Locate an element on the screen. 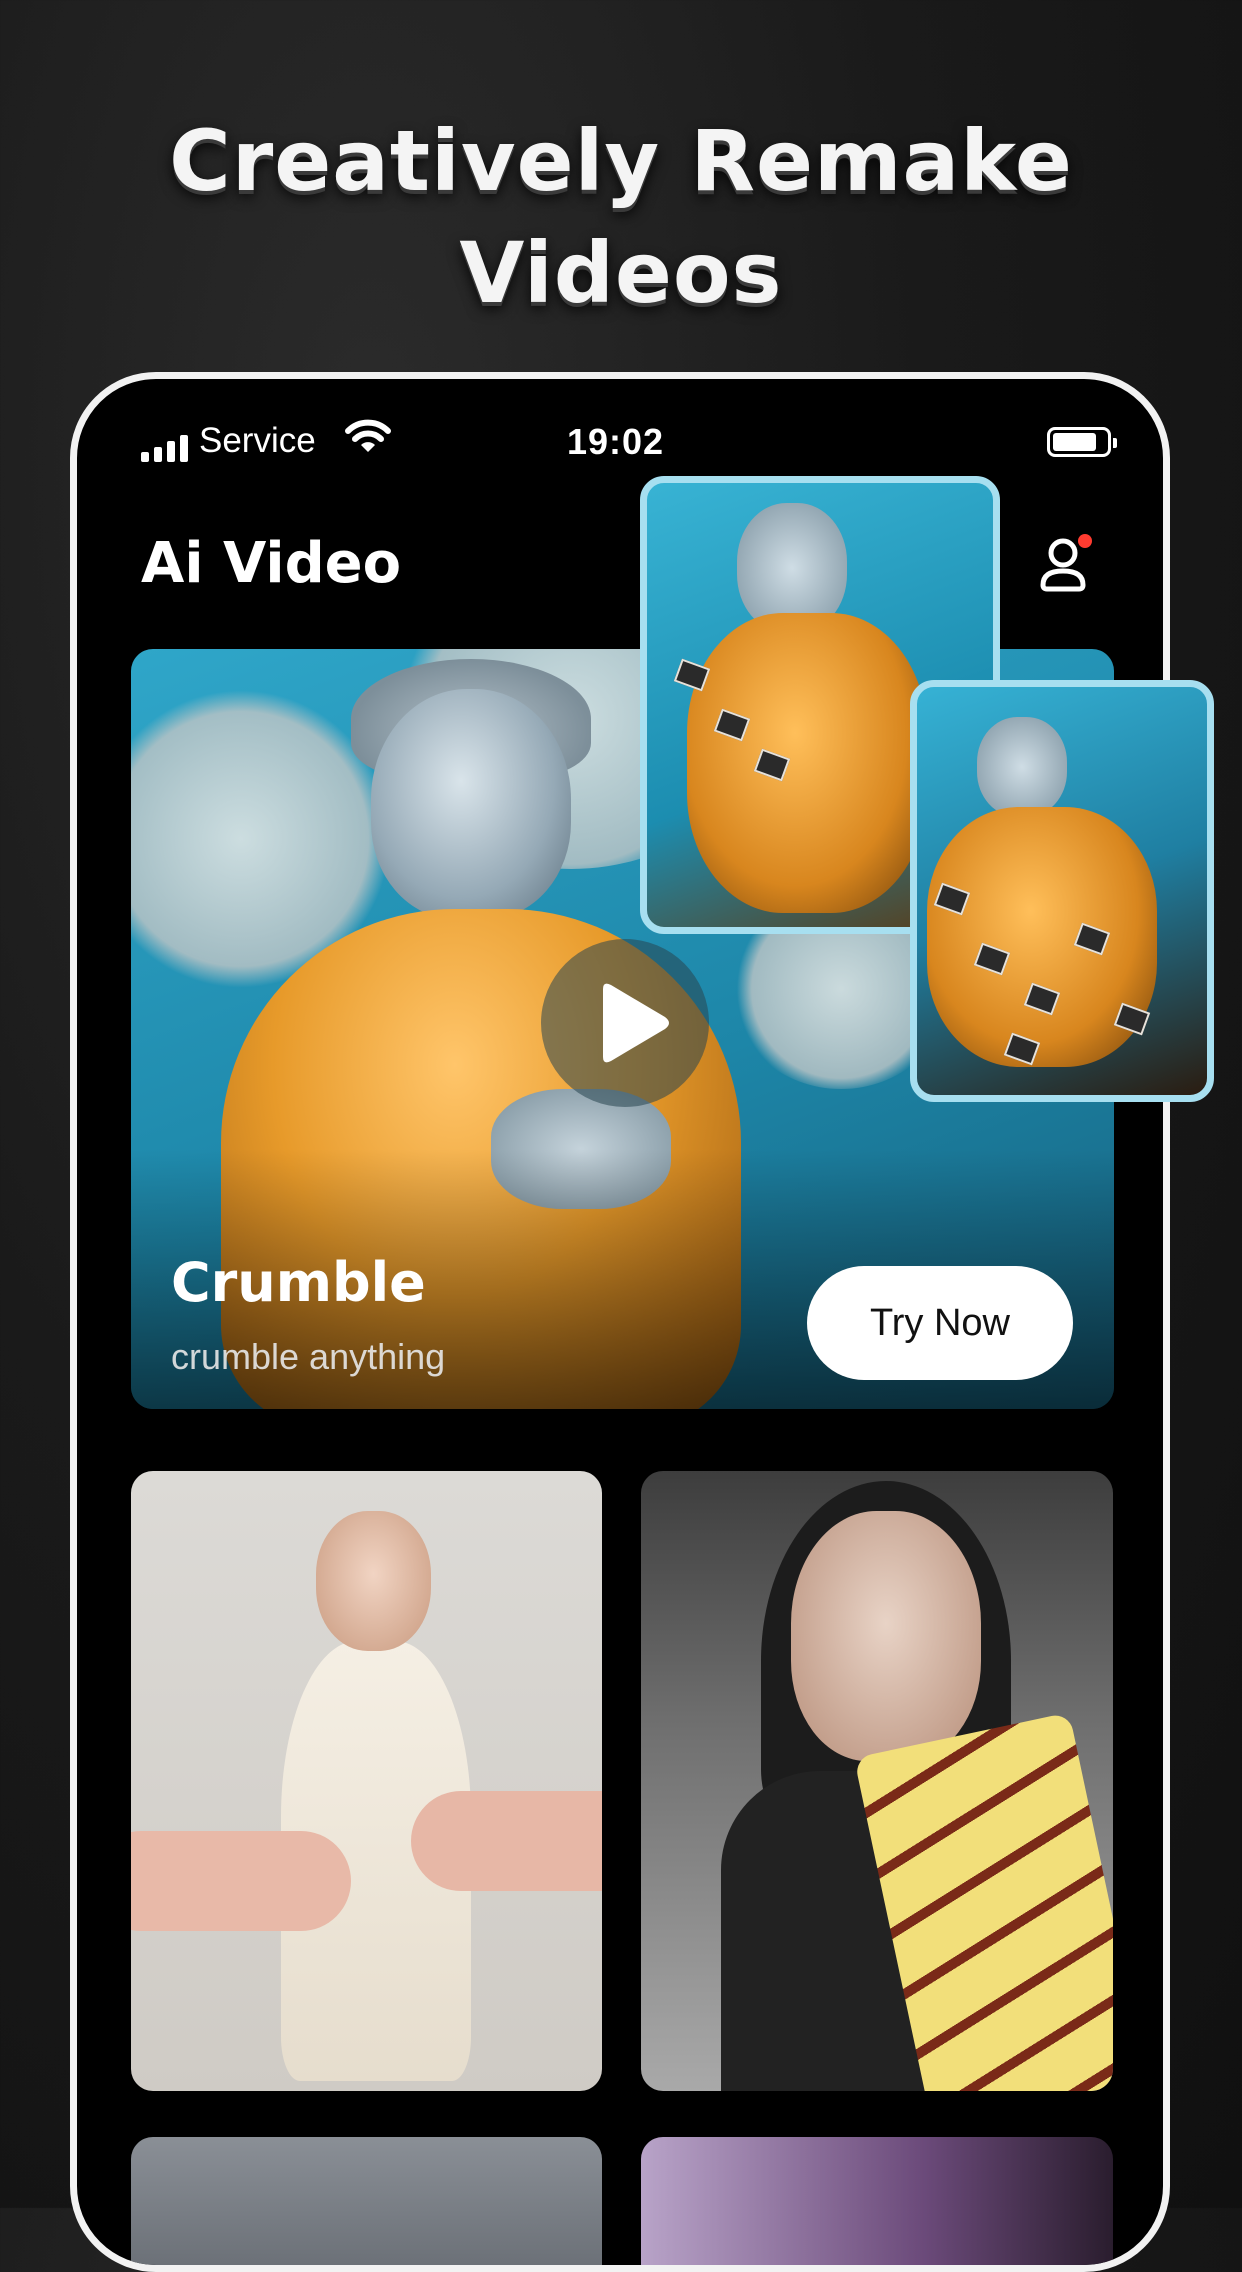  profile-icon is located at coordinates (1068, 564).